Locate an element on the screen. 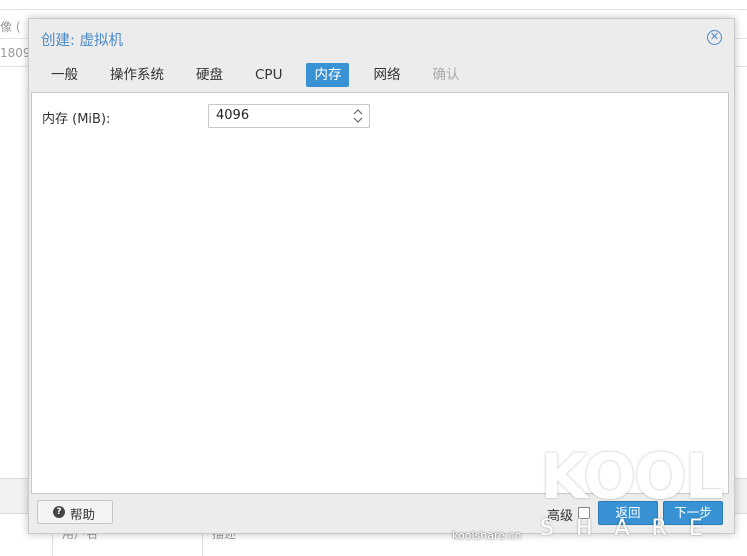  tab-general: 一般 is located at coordinates (63, 75).